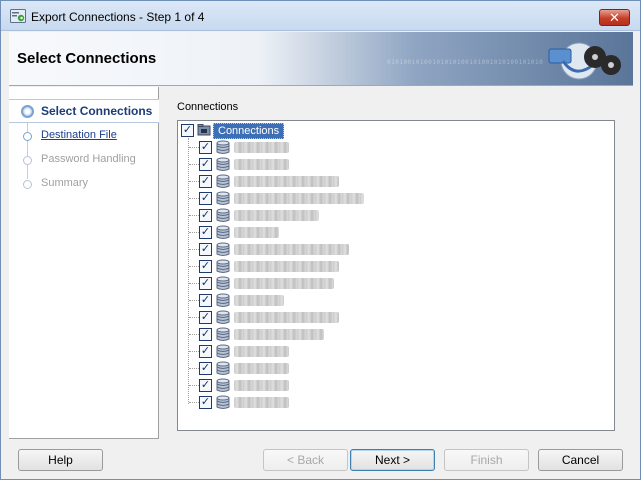  Describe the element at coordinates (97, 111) in the screenshot. I see `step-label: Select Connections` at that location.